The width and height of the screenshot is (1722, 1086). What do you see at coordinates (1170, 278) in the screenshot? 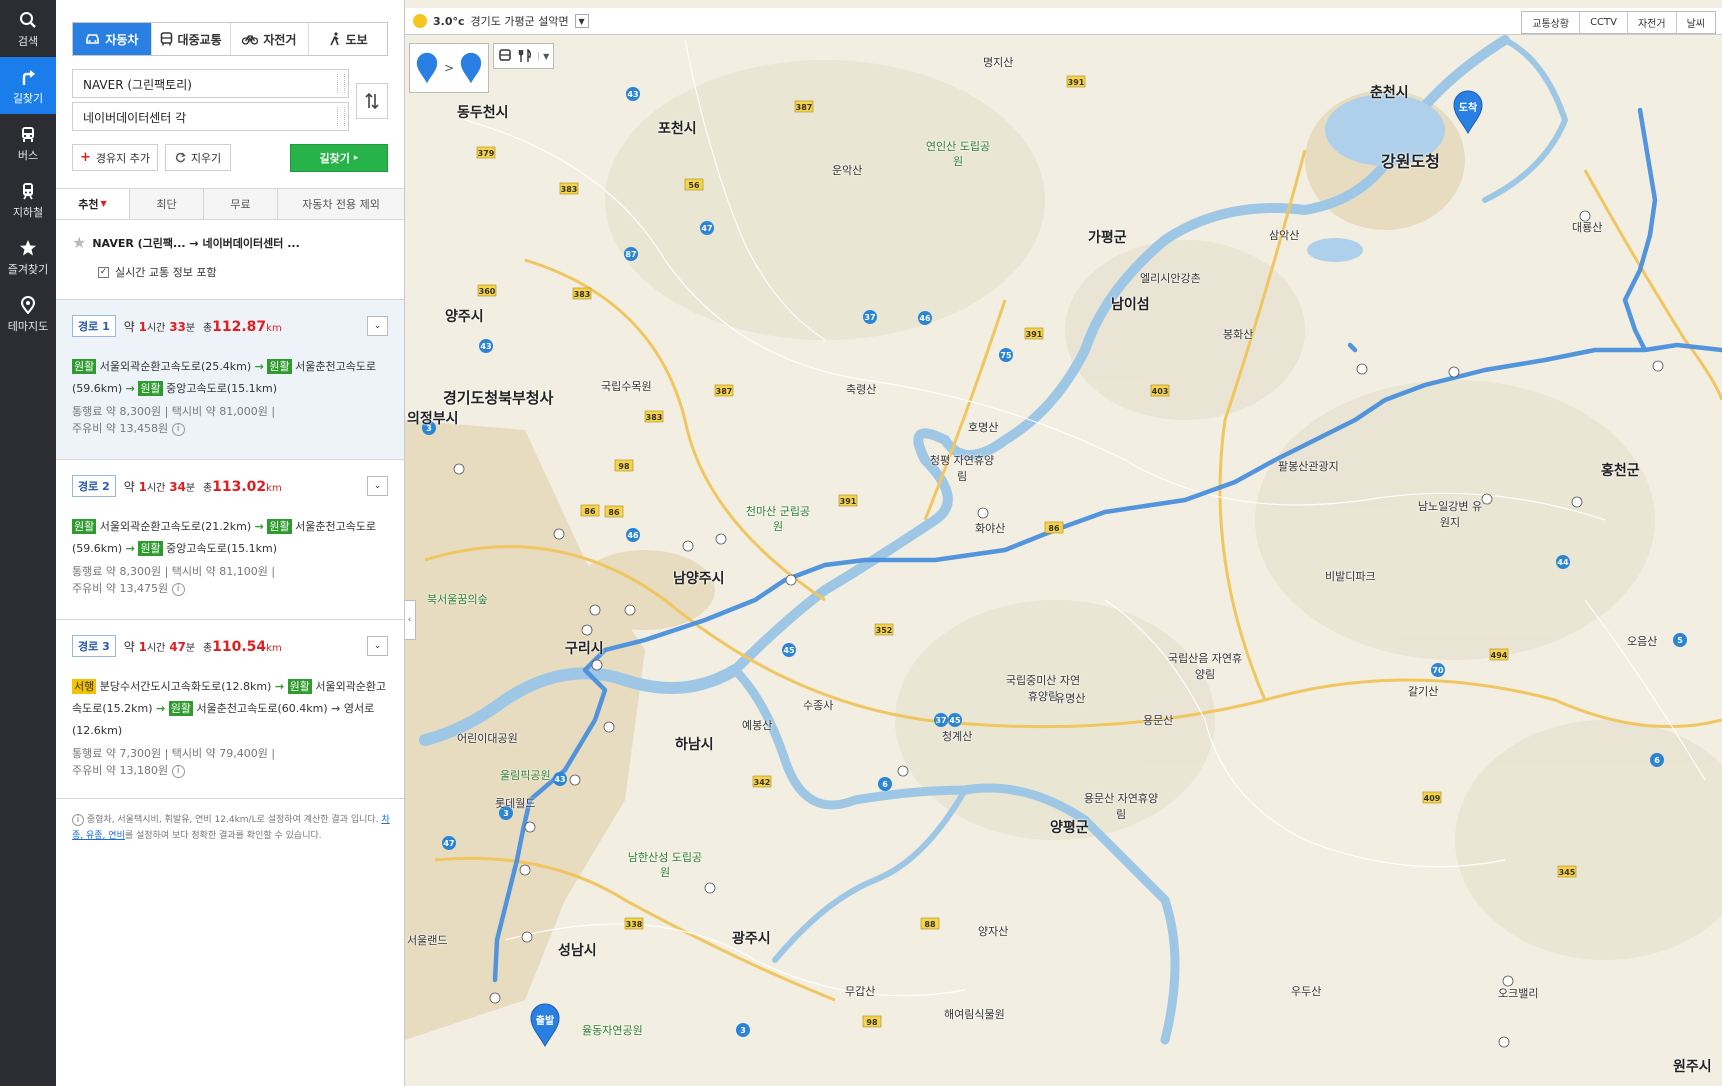
I see `map-label: 엘리시안강촌` at bounding box center [1170, 278].